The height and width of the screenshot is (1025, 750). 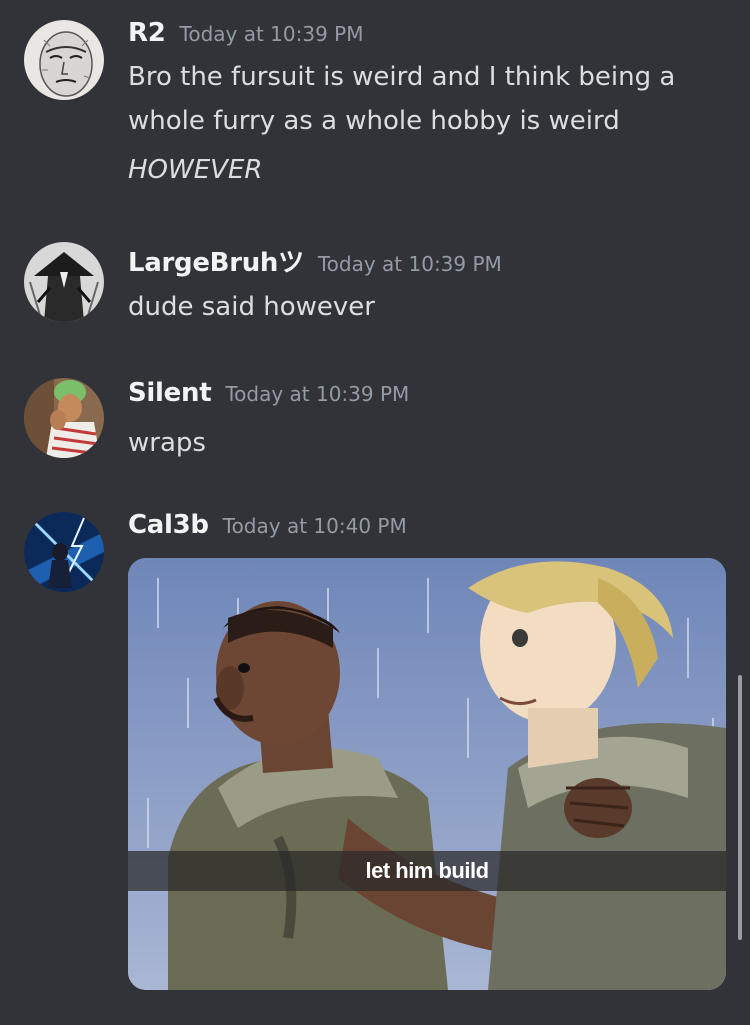 What do you see at coordinates (216, 263) in the screenshot?
I see `username: LargeBruhツ` at bounding box center [216, 263].